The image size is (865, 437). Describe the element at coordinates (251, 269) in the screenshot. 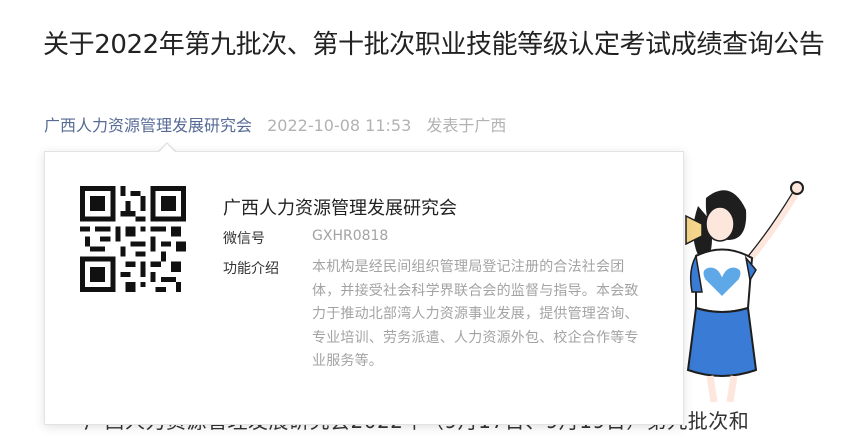

I see `intro-label: 功能介绍` at that location.